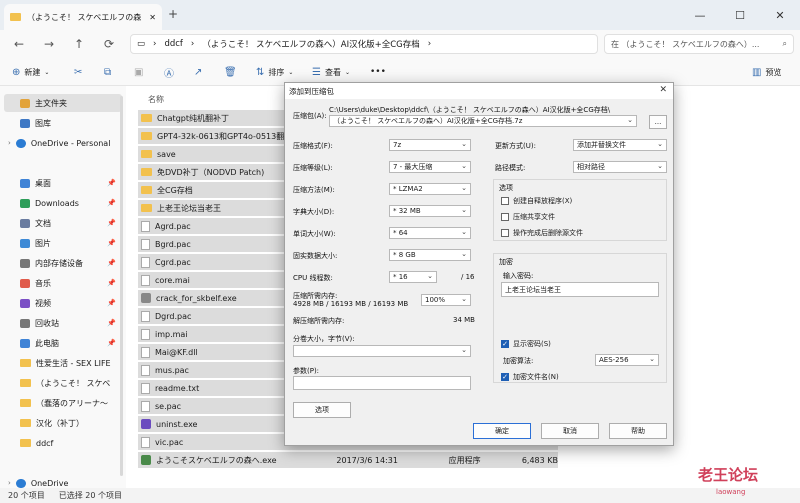 The height and width of the screenshot is (503, 800). What do you see at coordinates (63, 343) in the screenshot?
I see `sidebar-item-this-pc: 此电脑 📌` at bounding box center [63, 343].